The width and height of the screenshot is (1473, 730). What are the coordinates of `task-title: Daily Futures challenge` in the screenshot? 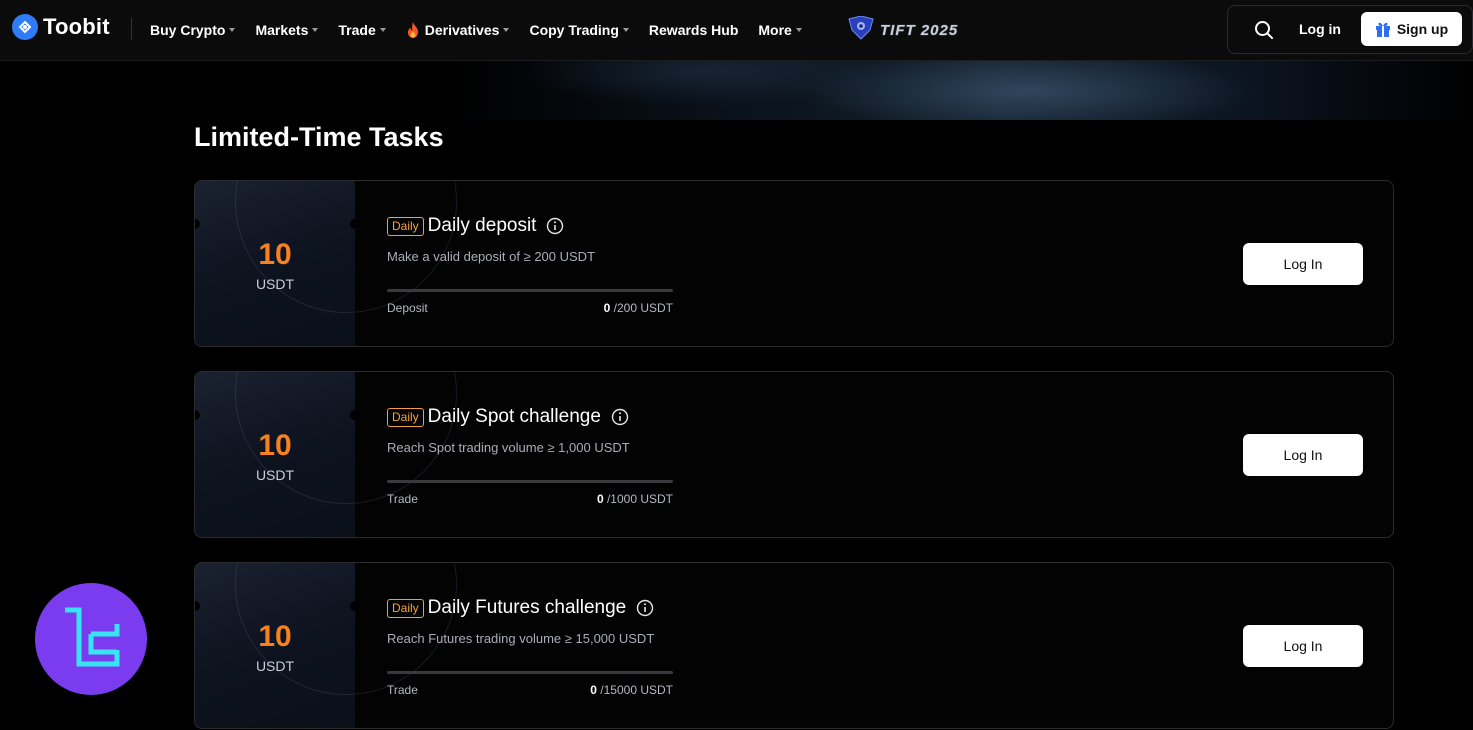 It's located at (527, 607).